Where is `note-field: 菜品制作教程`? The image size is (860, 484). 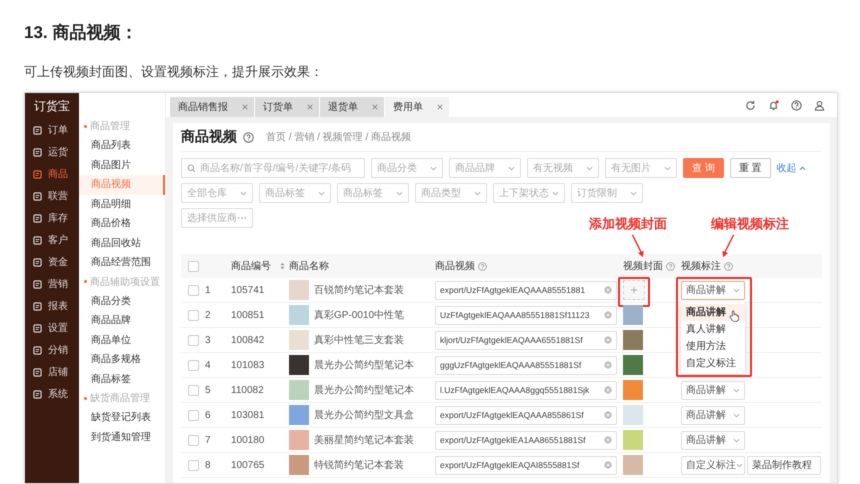 note-field: 菜品制作教程 is located at coordinates (784, 465).